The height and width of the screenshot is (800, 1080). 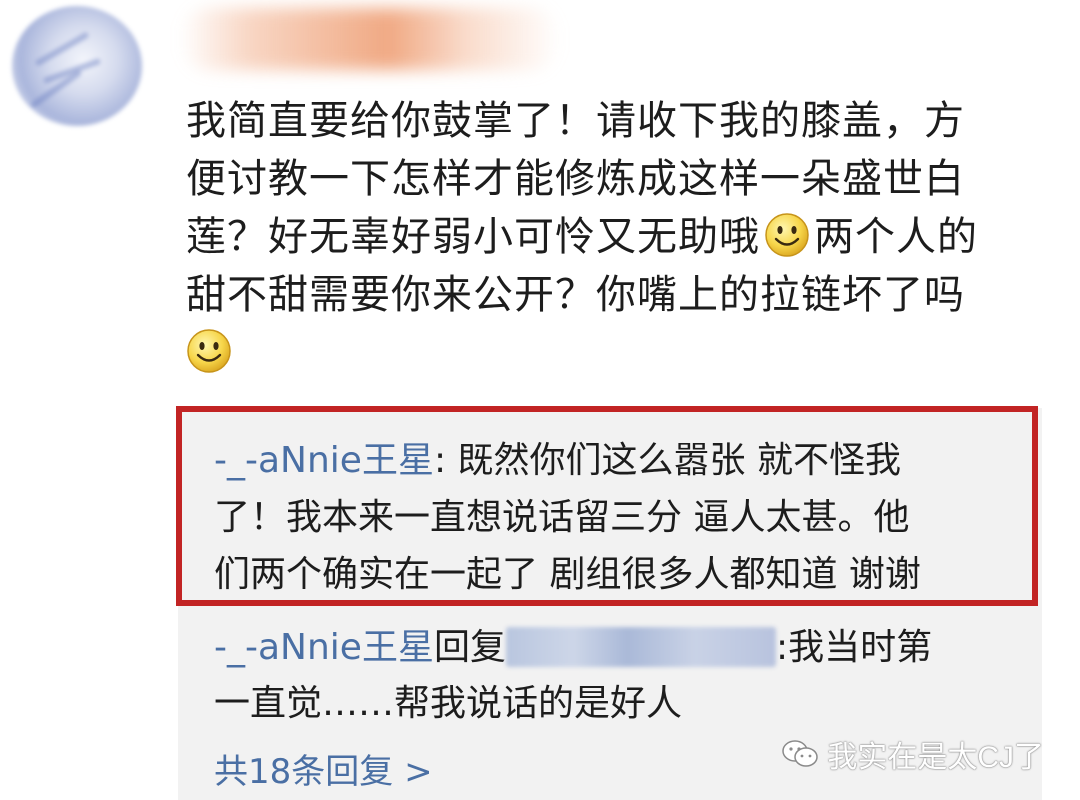 What do you see at coordinates (935, 757) in the screenshot?
I see `watermark-text: 我实在是太CJ了` at bounding box center [935, 757].